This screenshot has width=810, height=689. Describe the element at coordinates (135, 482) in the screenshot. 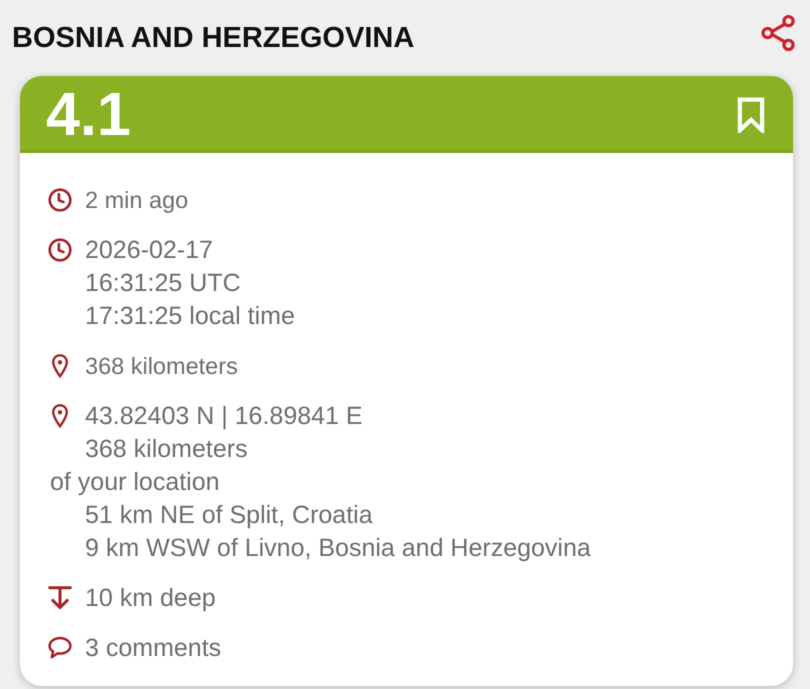

I see `distance-note-text: of your location` at that location.